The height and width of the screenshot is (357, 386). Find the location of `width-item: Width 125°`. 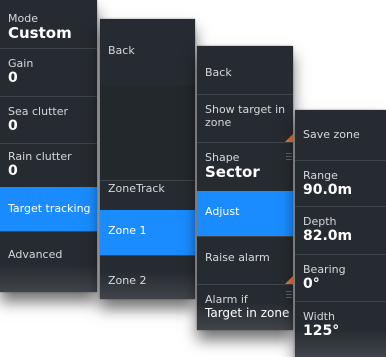

width-item: Width 125° is located at coordinates (340, 329).